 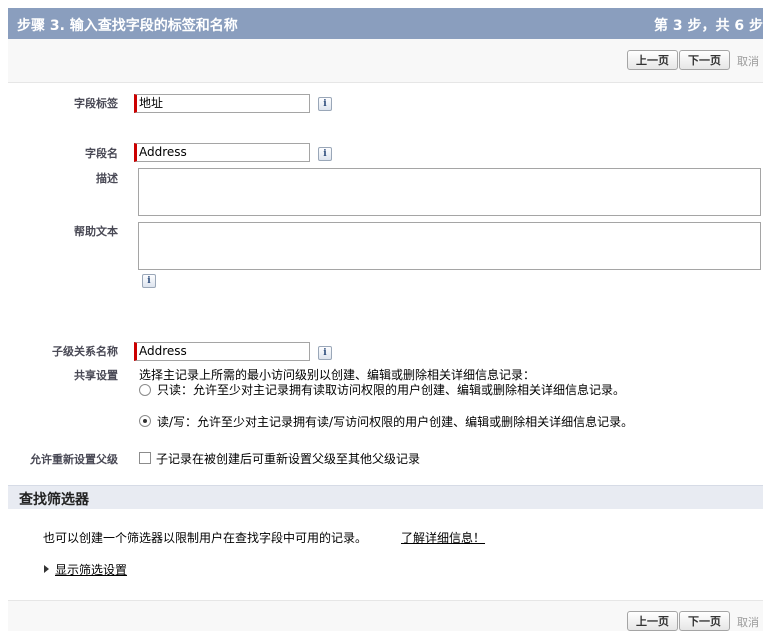 What do you see at coordinates (449, 246) in the screenshot?
I see `help-text-textarea` at bounding box center [449, 246].